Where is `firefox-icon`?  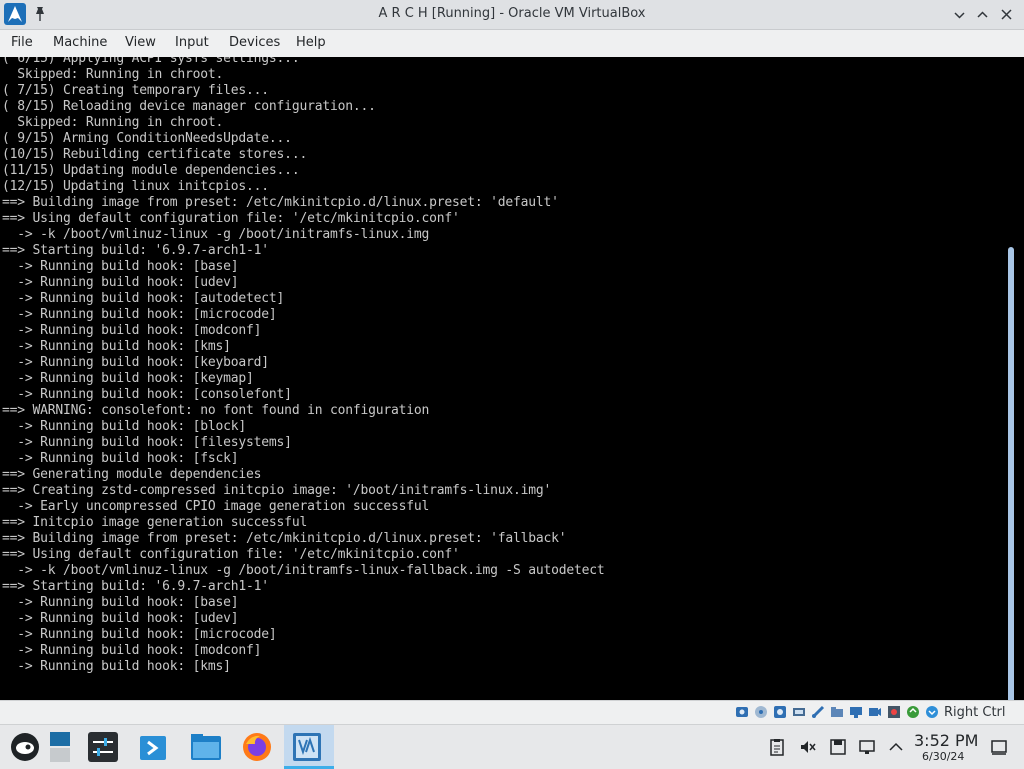
firefox-icon is located at coordinates (257, 747).